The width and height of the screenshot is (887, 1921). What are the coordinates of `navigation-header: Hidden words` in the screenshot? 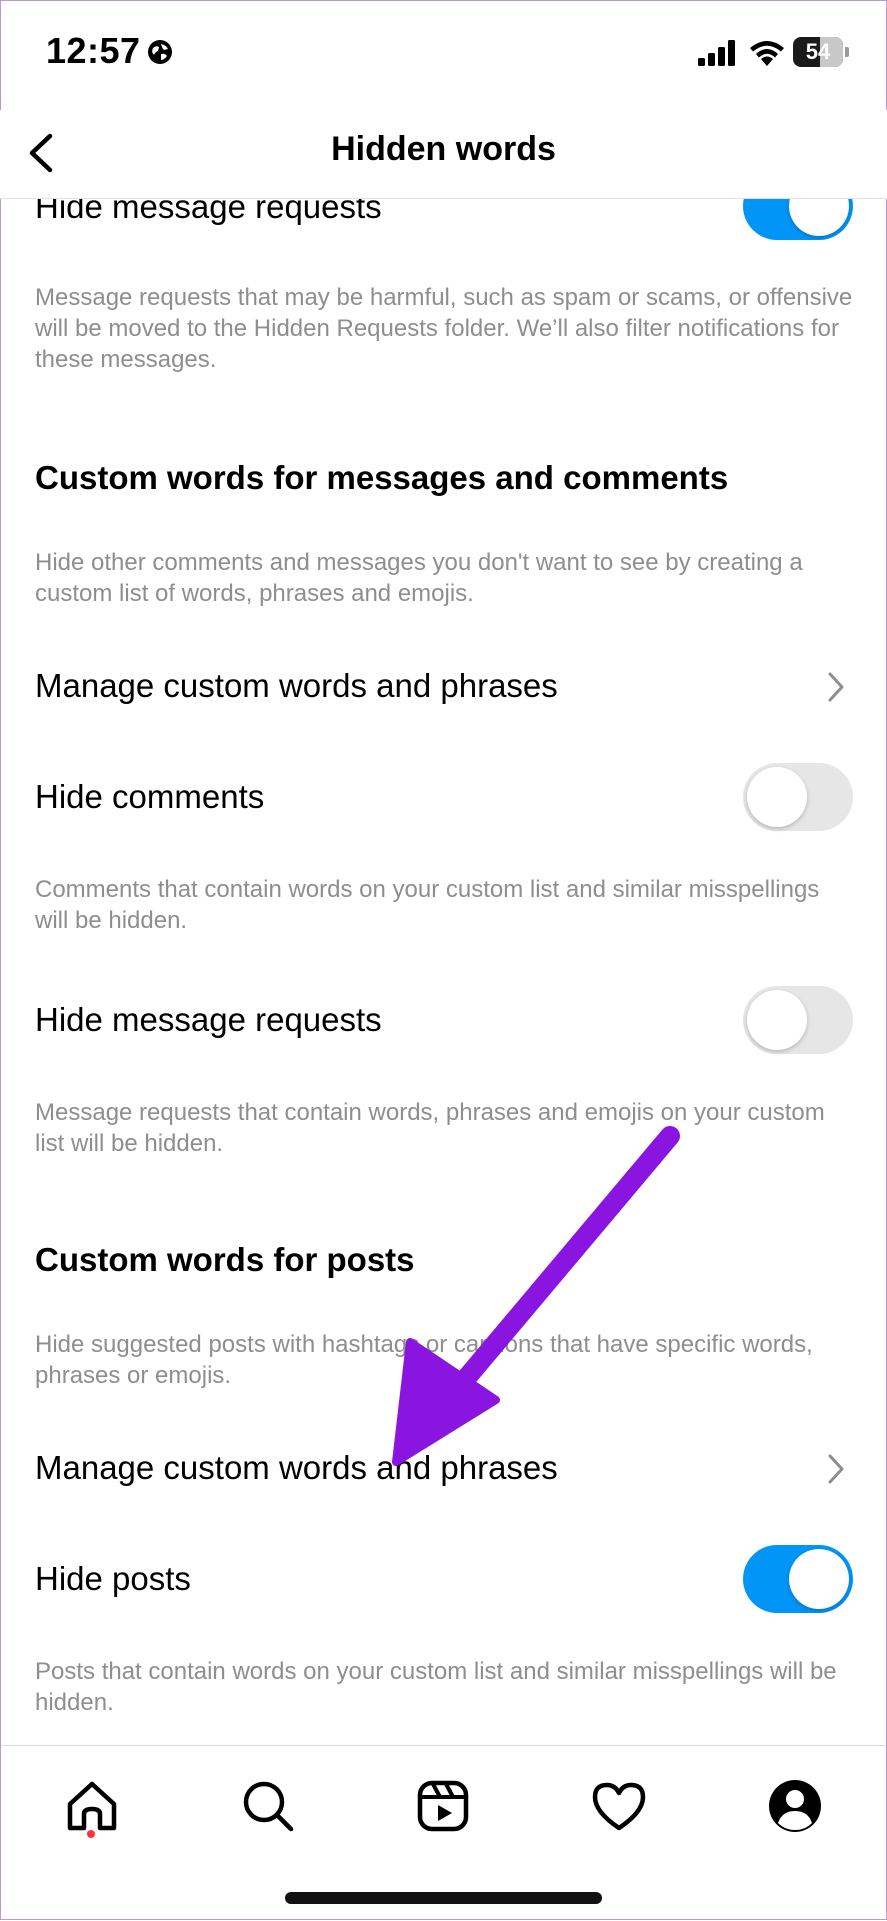 It's located at (443, 154).